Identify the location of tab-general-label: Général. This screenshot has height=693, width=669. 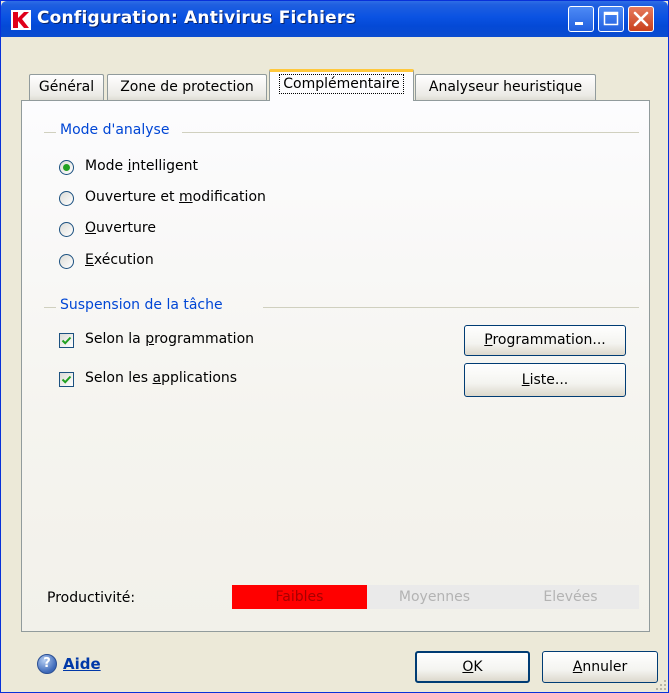
(66, 87).